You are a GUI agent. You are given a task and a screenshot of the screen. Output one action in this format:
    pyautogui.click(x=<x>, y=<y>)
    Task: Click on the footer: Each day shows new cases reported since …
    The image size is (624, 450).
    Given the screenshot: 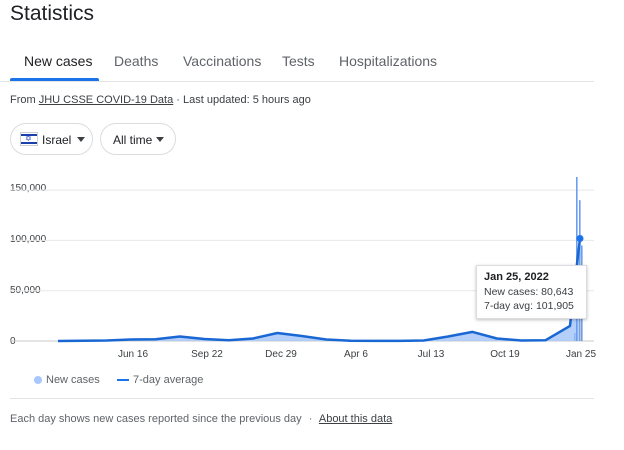 What is the action you would take?
    pyautogui.click(x=201, y=419)
    